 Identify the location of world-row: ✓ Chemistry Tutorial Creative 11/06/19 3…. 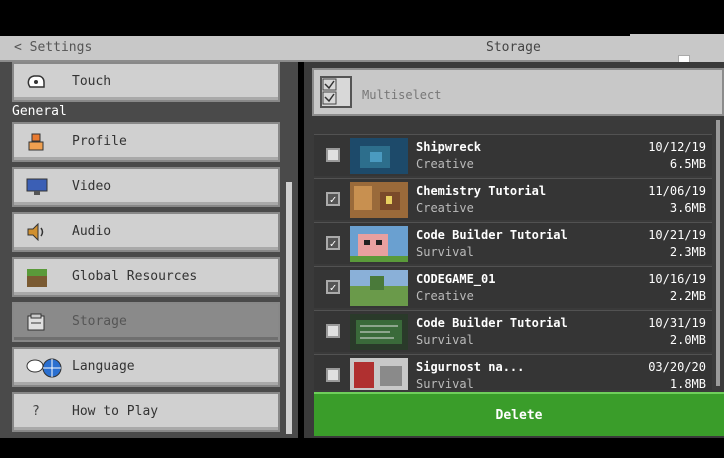
(513, 199).